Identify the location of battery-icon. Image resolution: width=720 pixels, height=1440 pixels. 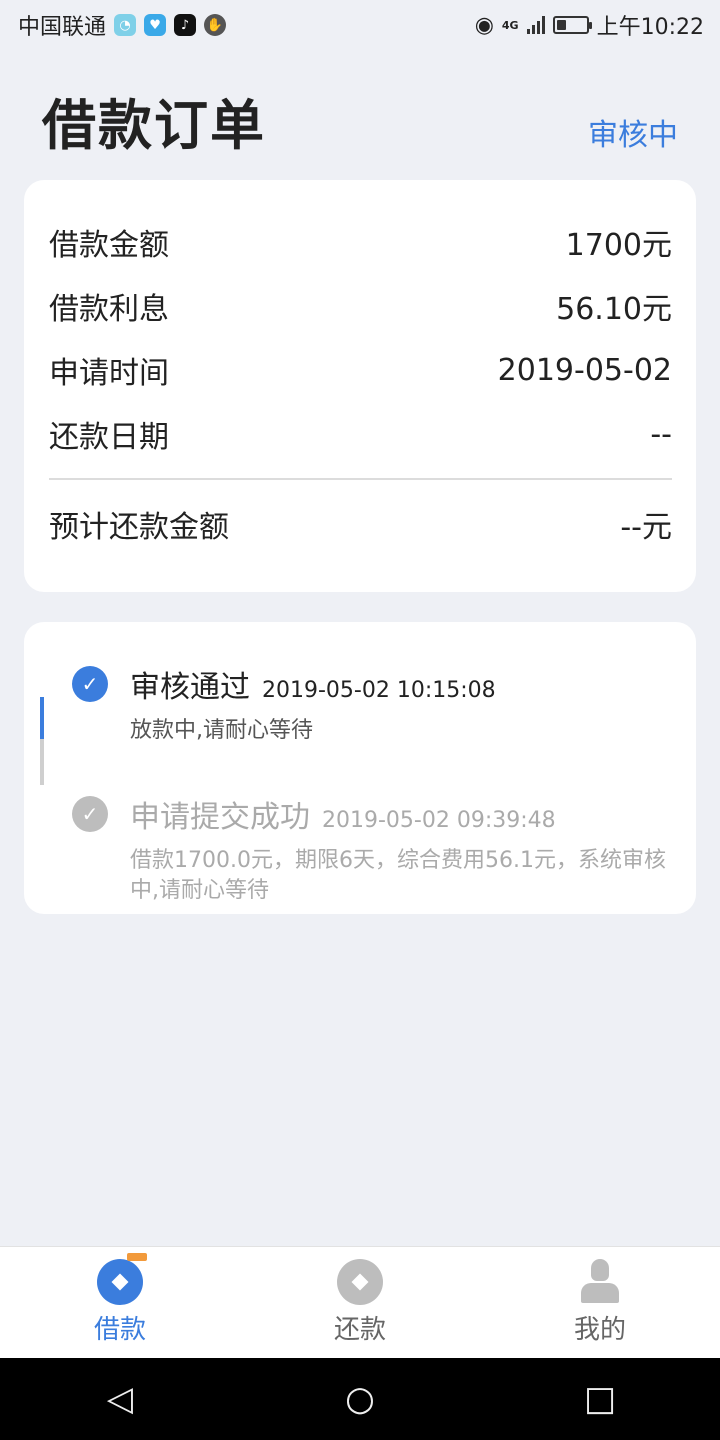
(572, 25).